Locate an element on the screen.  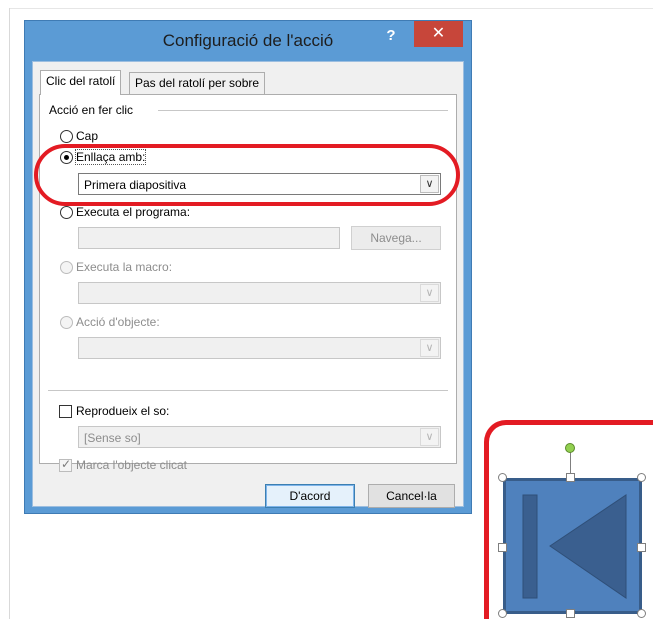
object-action-dropdown: ∨ is located at coordinates (259, 348).